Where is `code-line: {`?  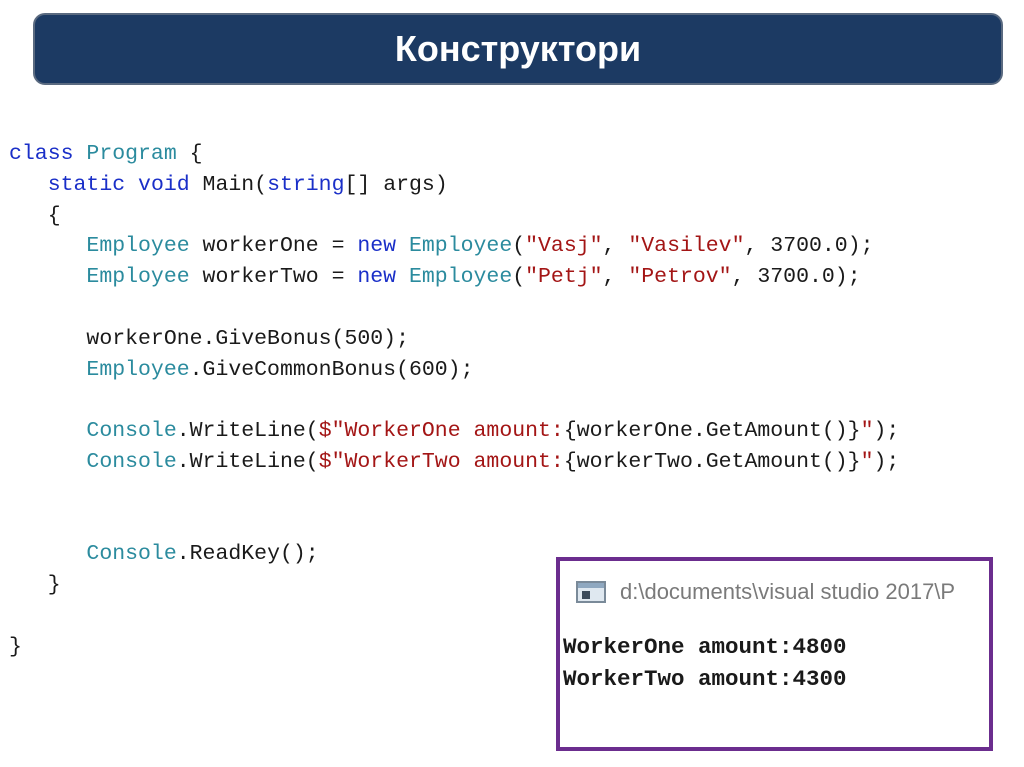
code-line: { is located at coordinates (454, 216).